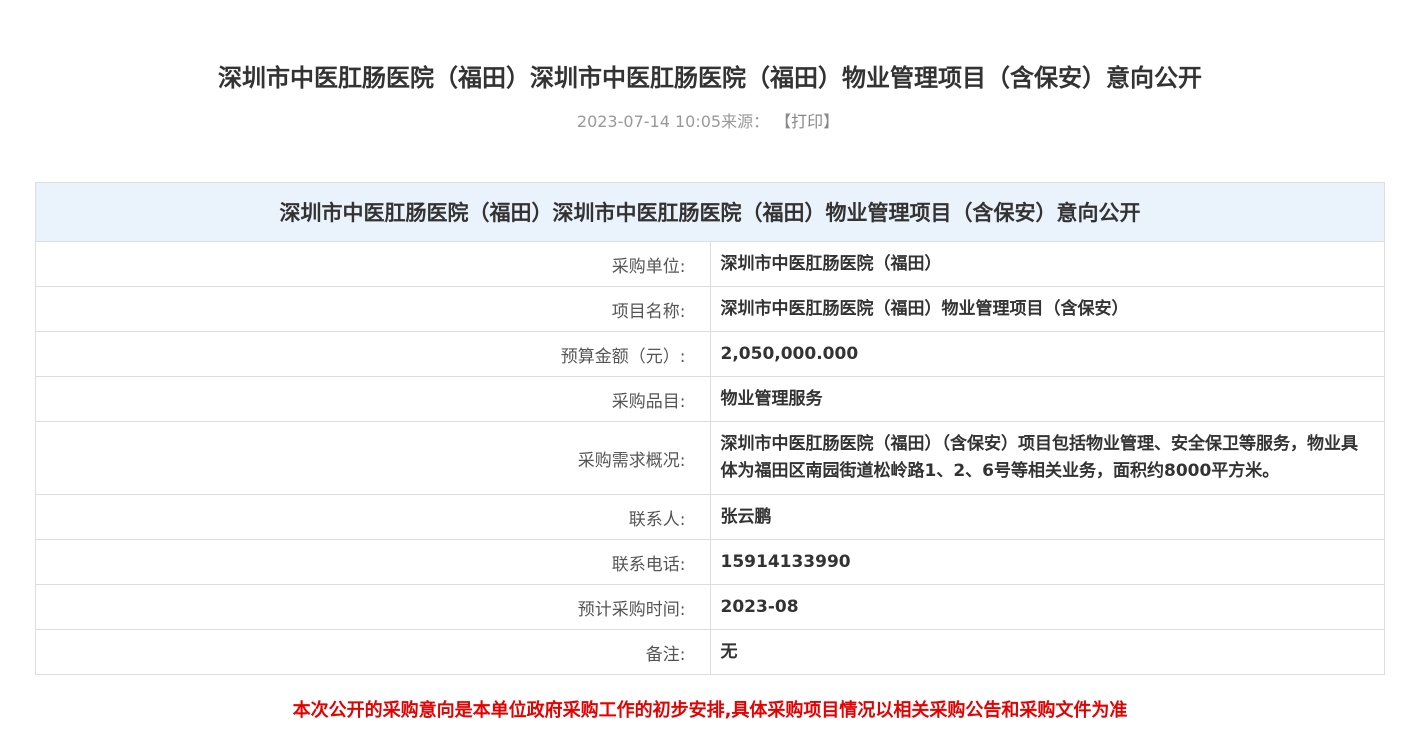 The height and width of the screenshot is (749, 1426). Describe the element at coordinates (745, 121) in the screenshot. I see `source-label: 来源：` at that location.